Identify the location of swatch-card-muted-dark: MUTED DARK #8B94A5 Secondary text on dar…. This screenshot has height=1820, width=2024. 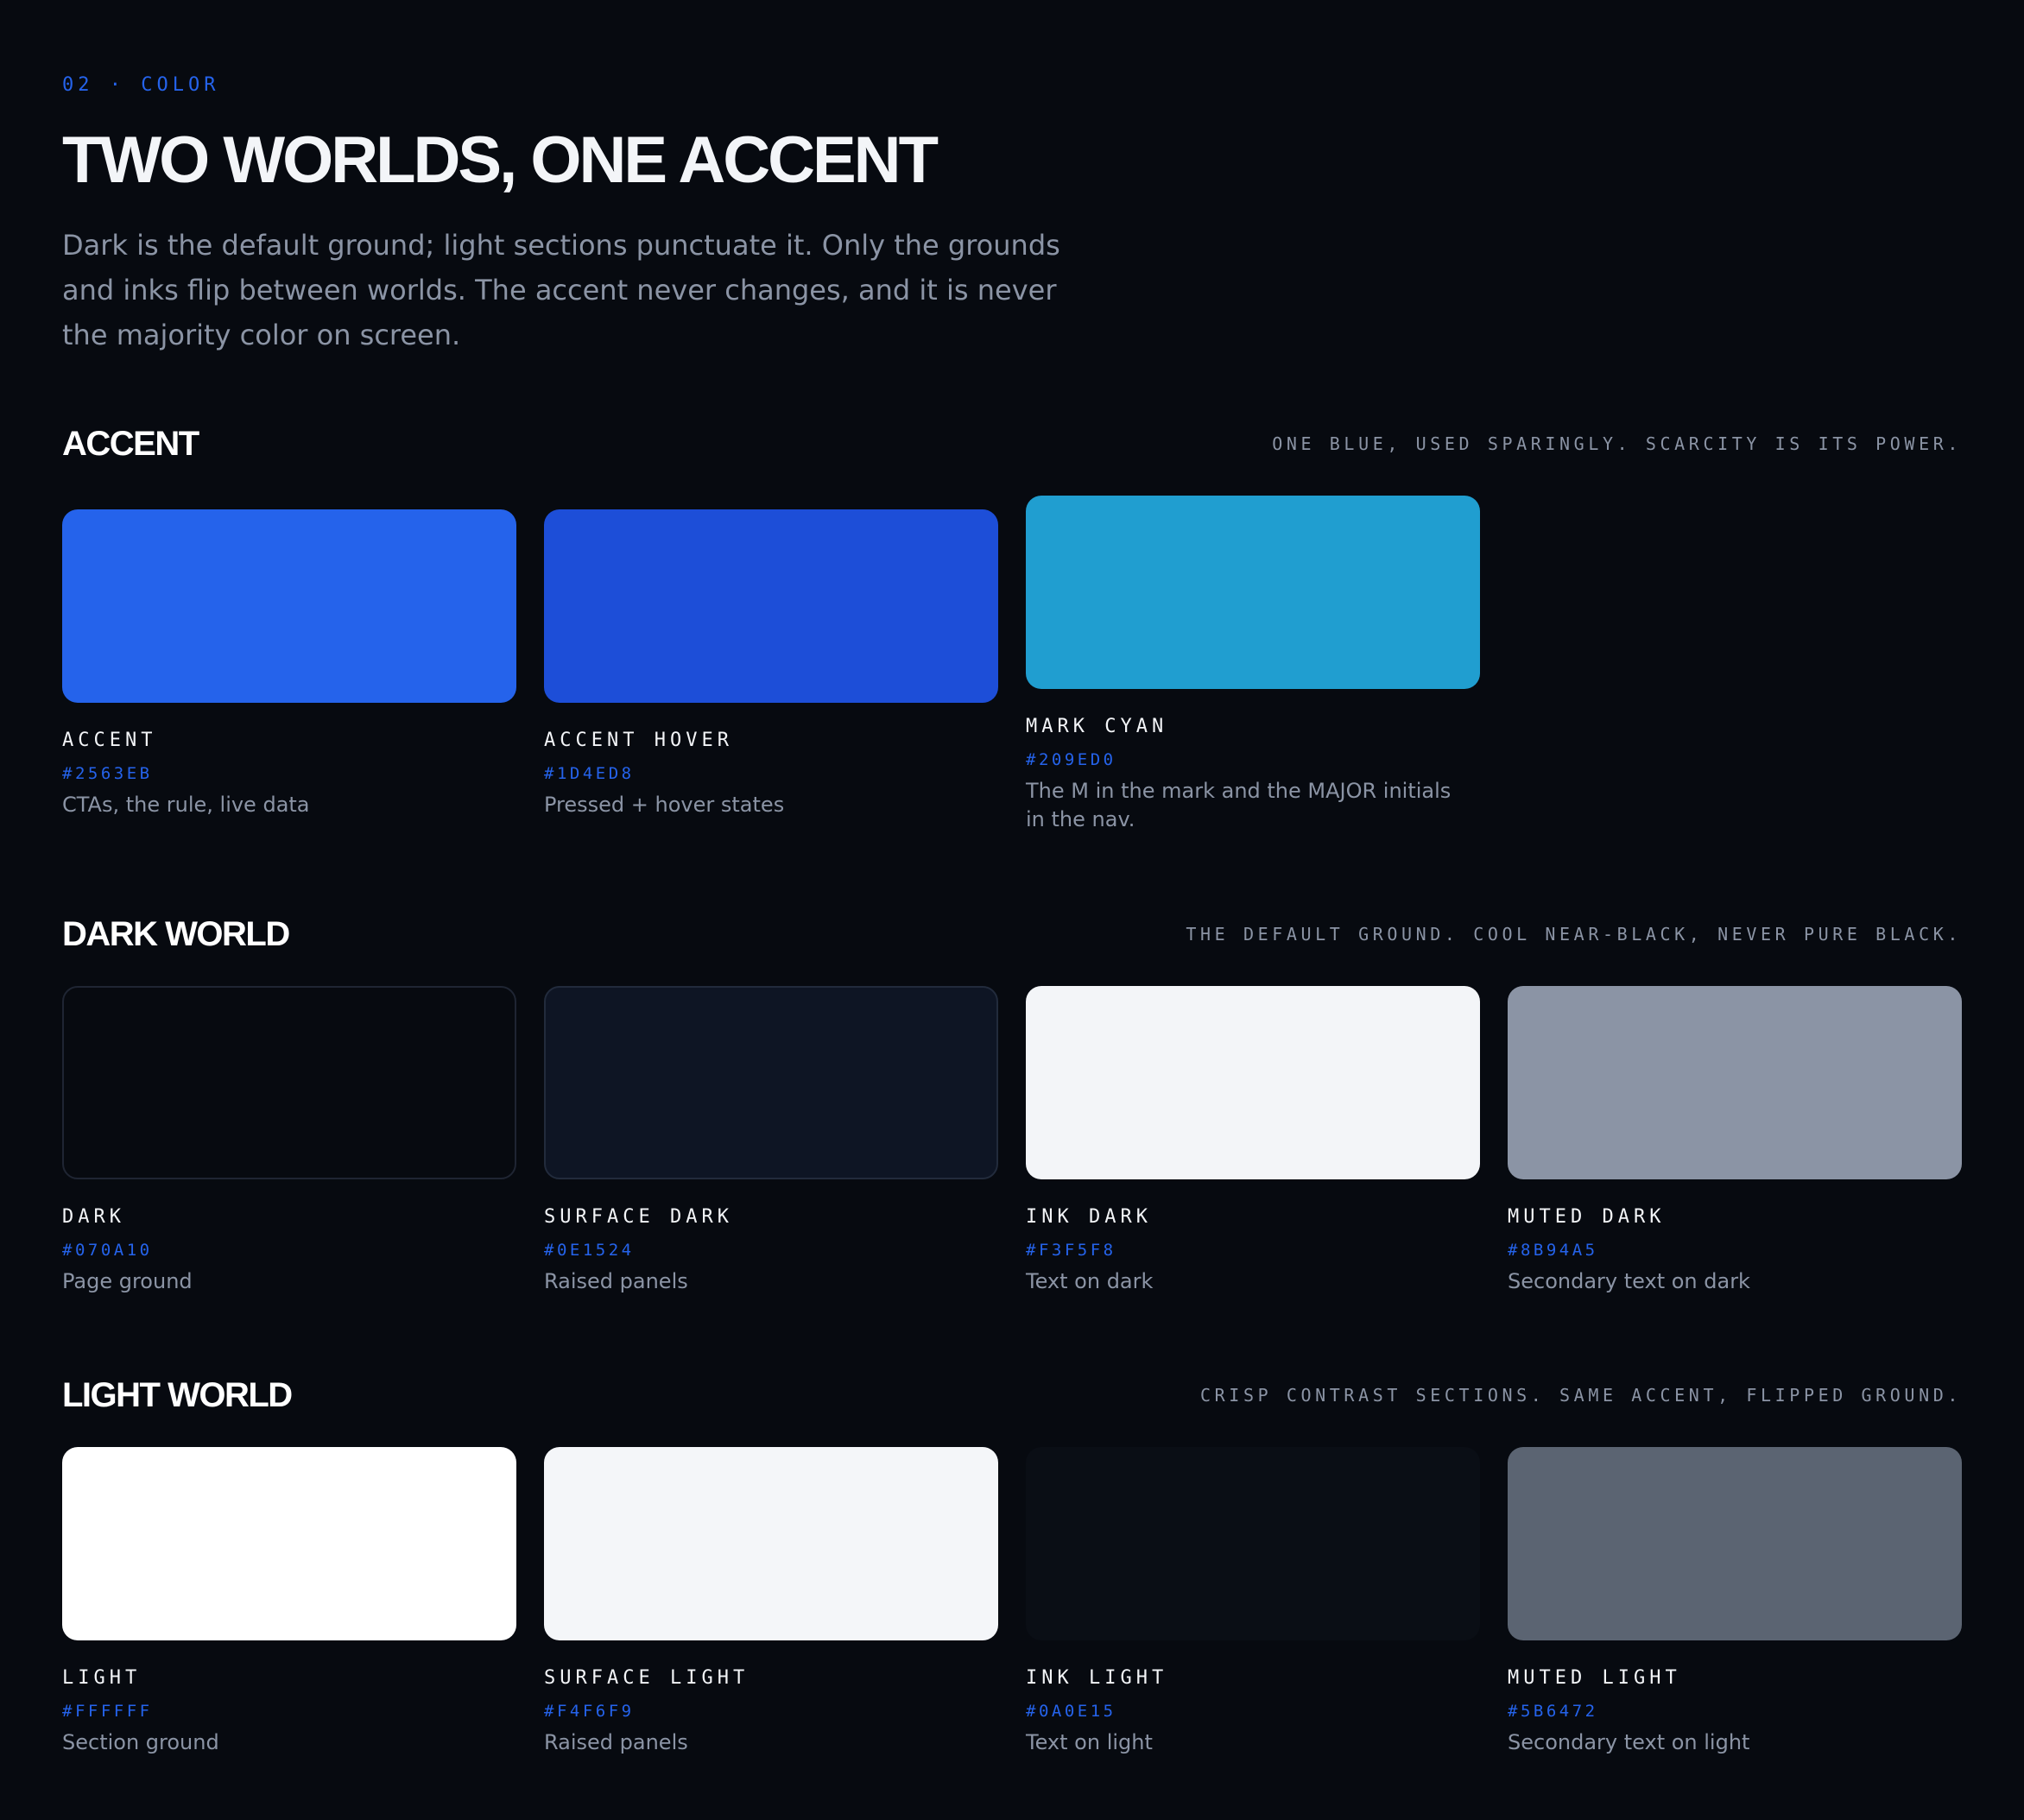
(1735, 1141).